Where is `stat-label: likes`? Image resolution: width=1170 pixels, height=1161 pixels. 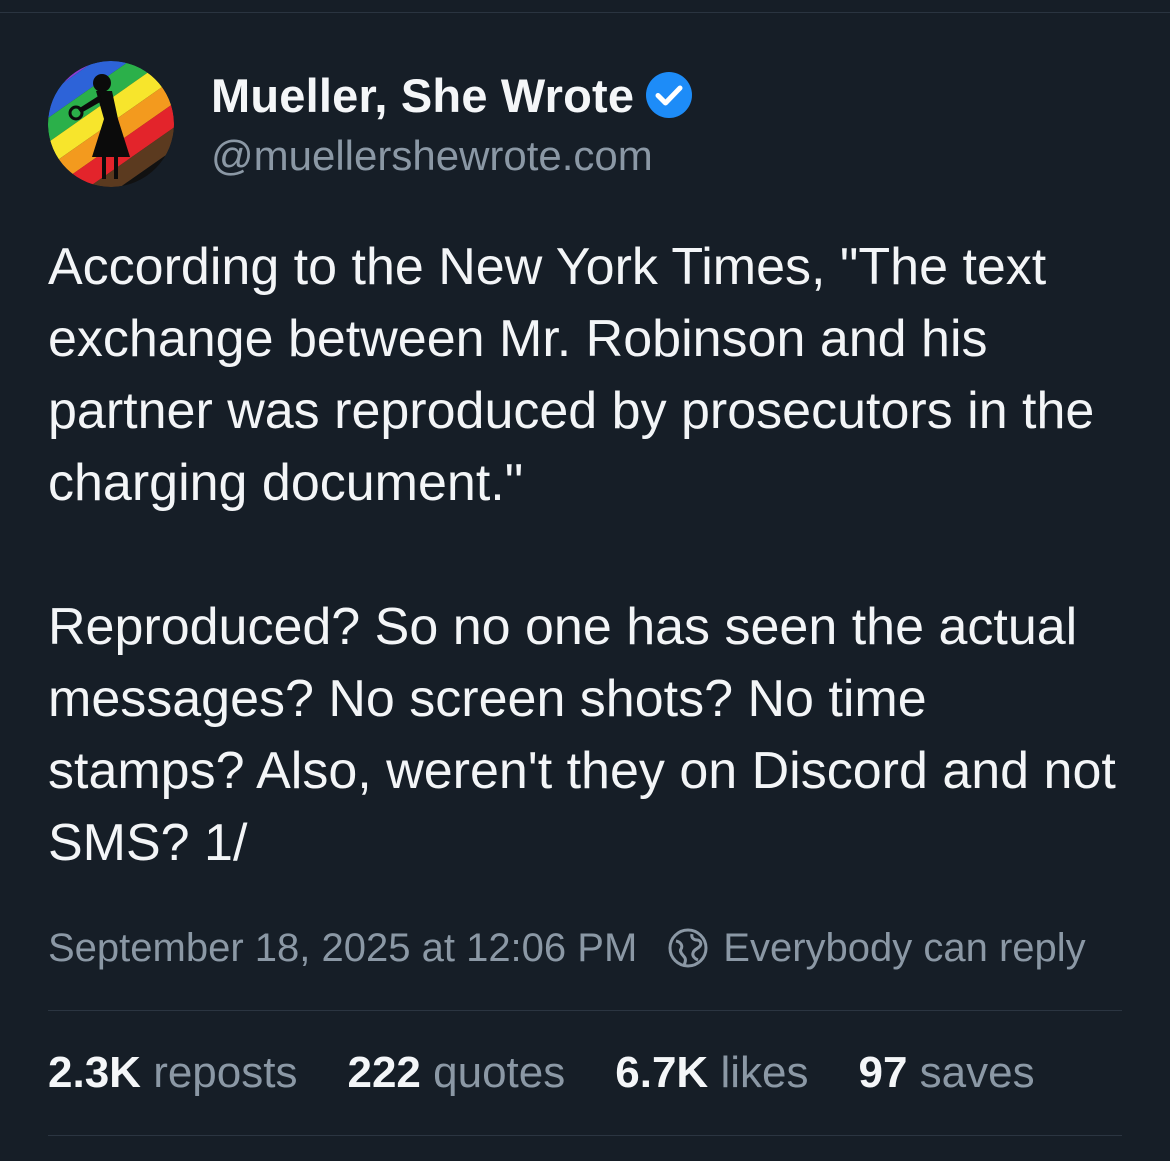
stat-label: likes is located at coordinates (764, 1072).